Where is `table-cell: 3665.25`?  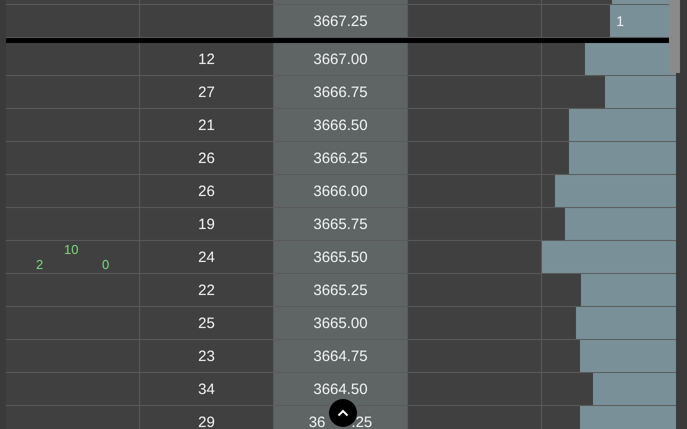
table-cell: 3665.25 is located at coordinates (341, 290).